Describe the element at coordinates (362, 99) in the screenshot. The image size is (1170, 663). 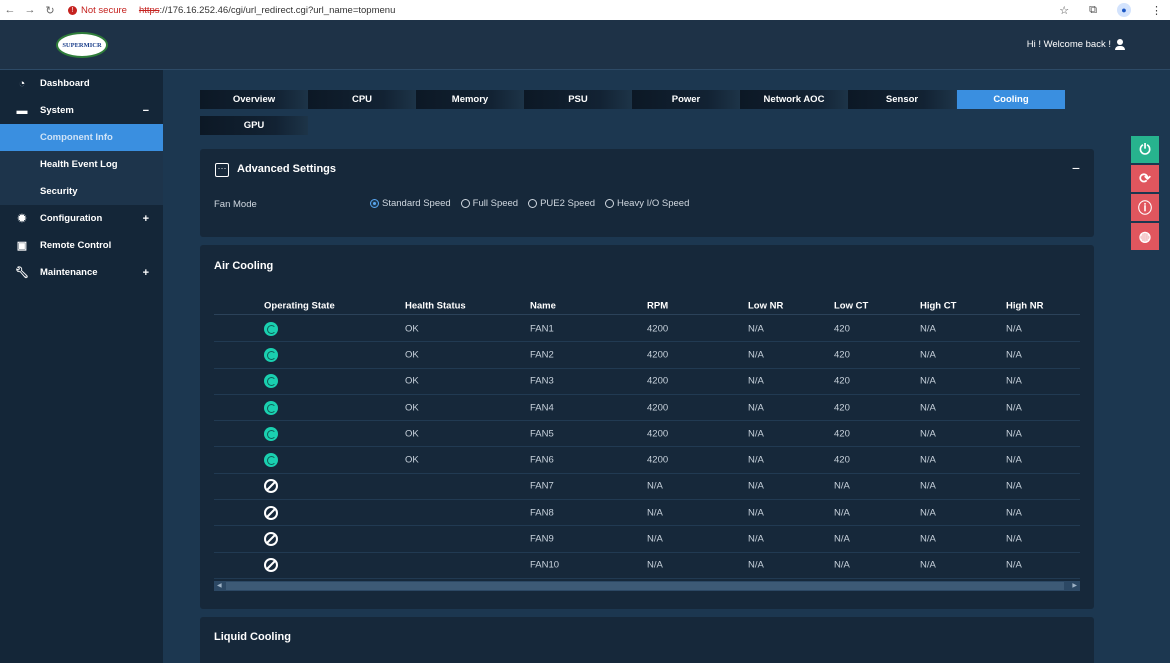
I see `tab-cpu: CPU` at that location.